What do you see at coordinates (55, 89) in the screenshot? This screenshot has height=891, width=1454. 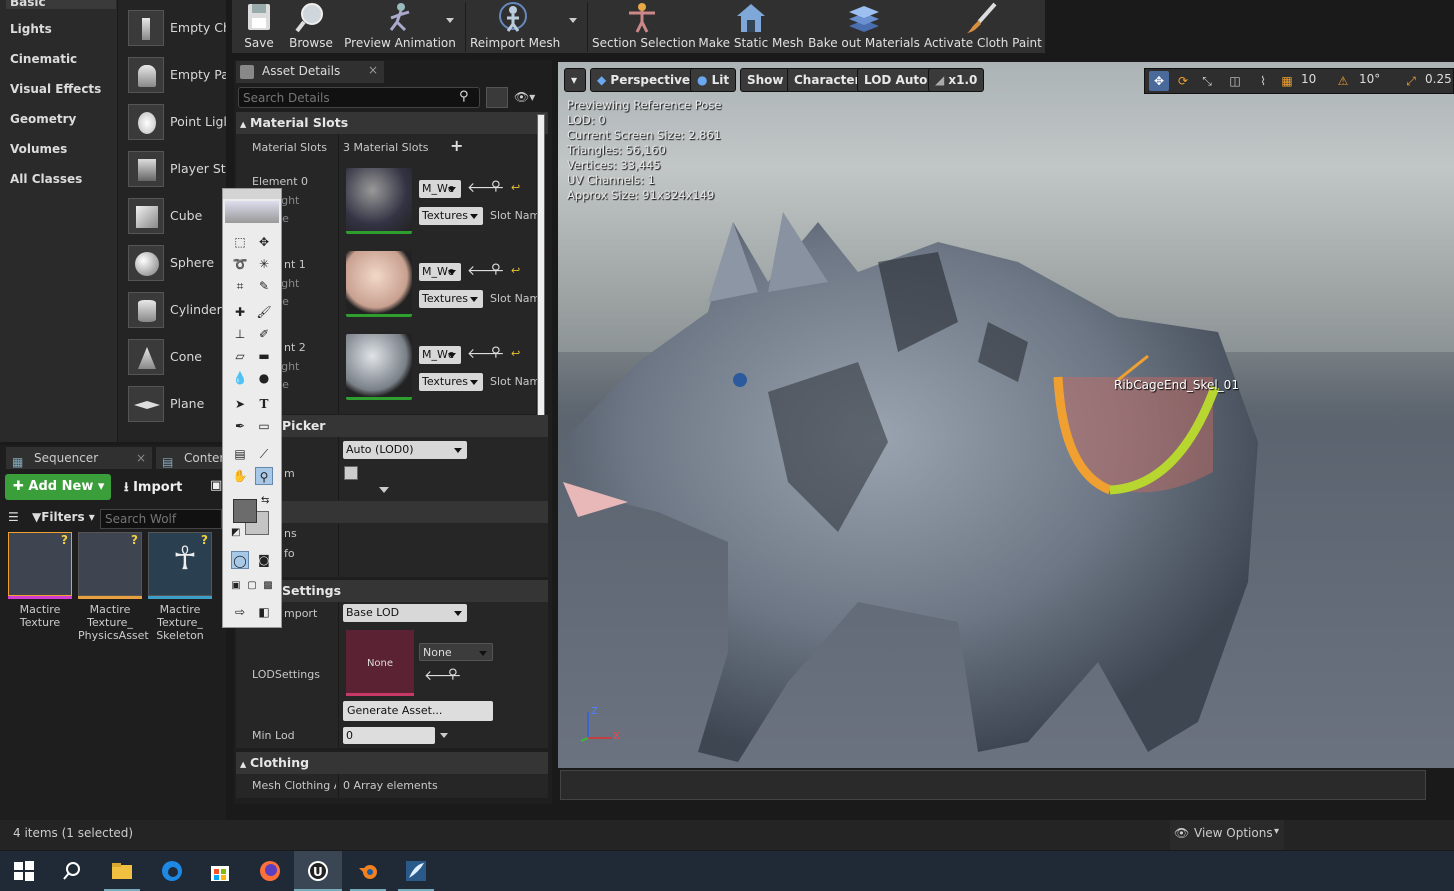 I see `category-visual-effects: Visual Effects` at bounding box center [55, 89].